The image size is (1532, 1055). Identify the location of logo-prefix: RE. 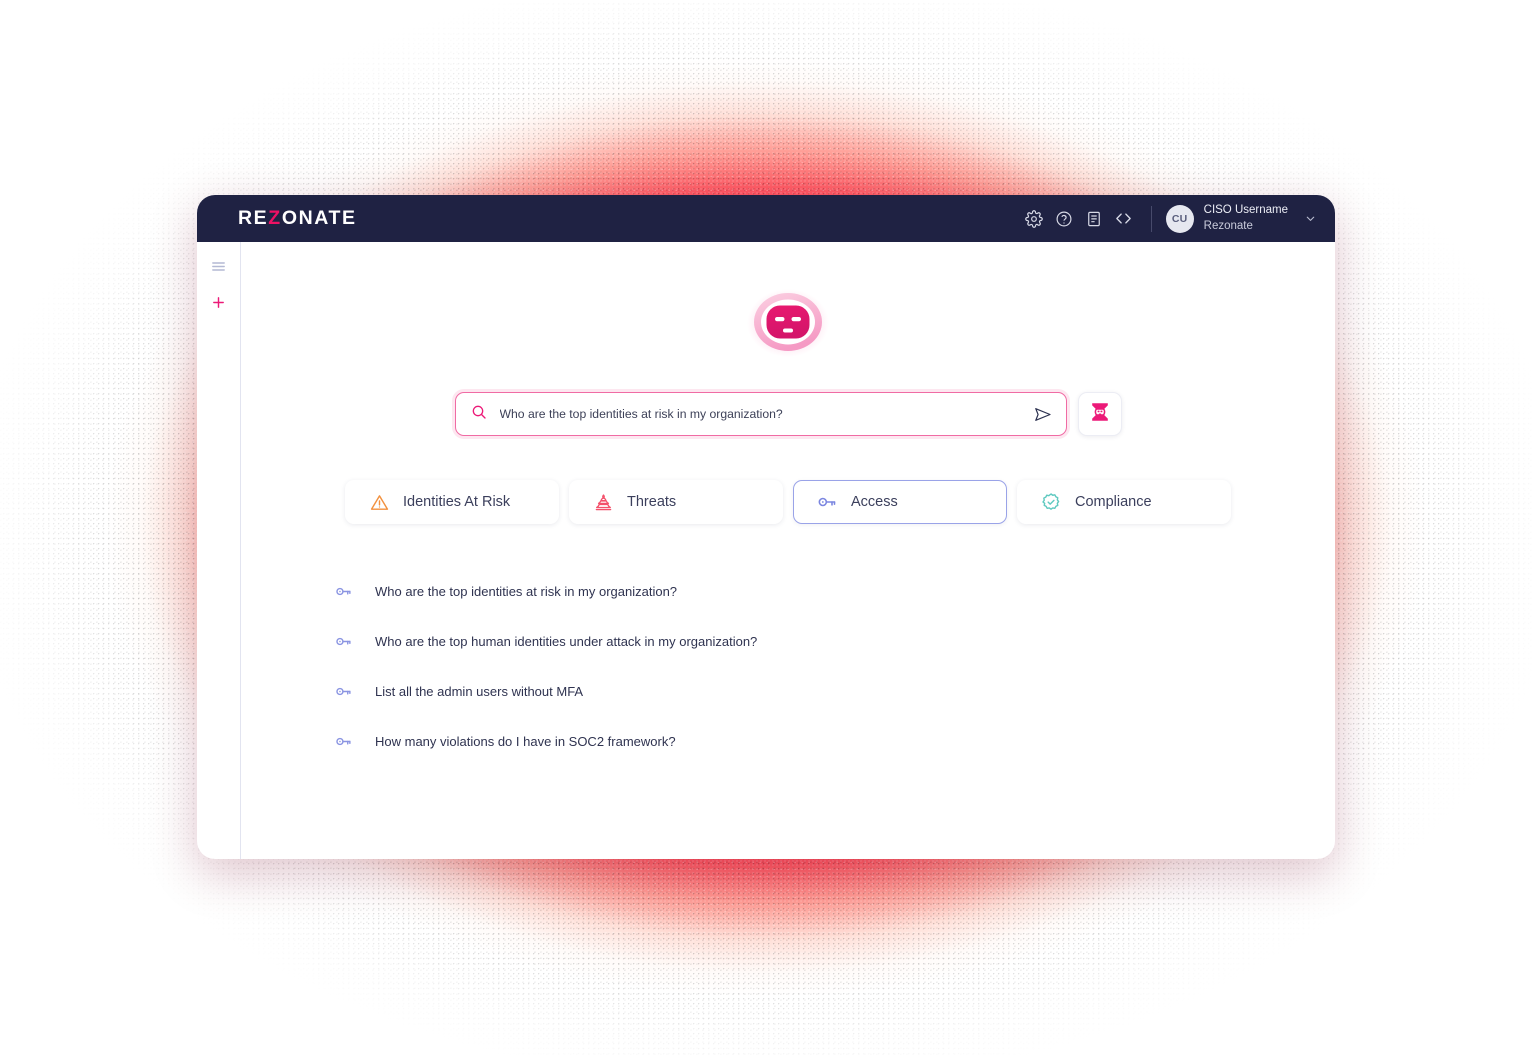
(253, 218).